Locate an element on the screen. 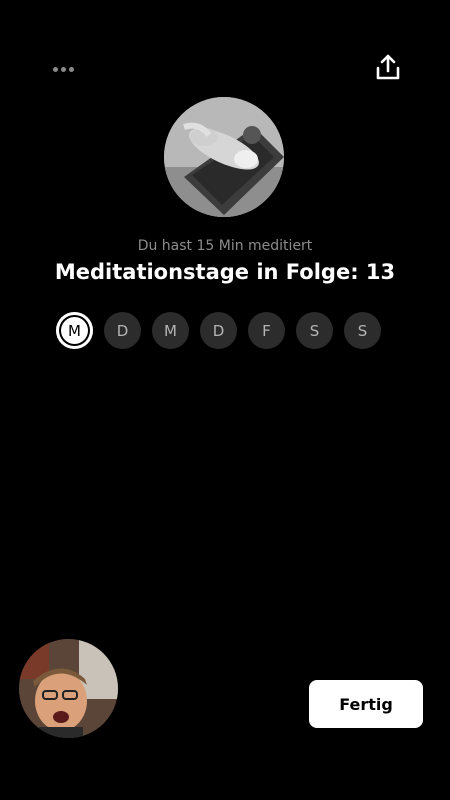 This screenshot has width=450, height=800. day-circle-wed: M is located at coordinates (170, 330).